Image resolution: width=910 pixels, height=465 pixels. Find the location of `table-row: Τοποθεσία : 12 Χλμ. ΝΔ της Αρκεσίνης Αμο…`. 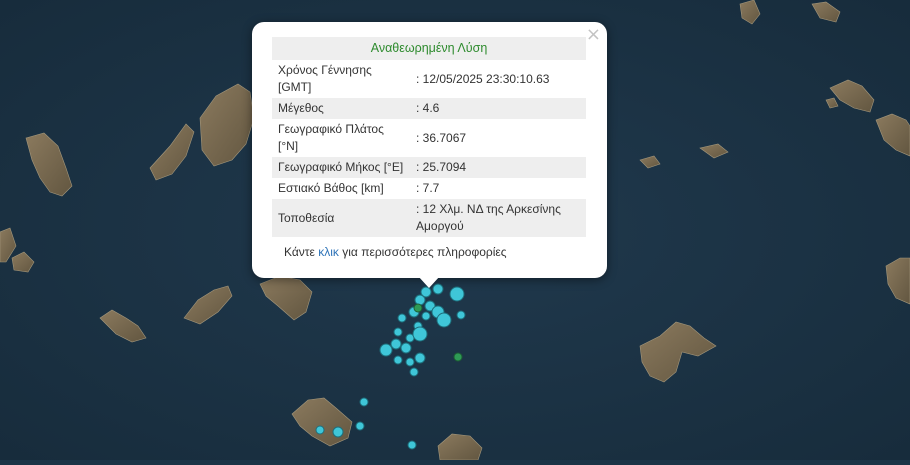

table-row: Τοποθεσία : 12 Χλμ. ΝΔ της Αρκεσίνης Αμο… is located at coordinates (429, 218).